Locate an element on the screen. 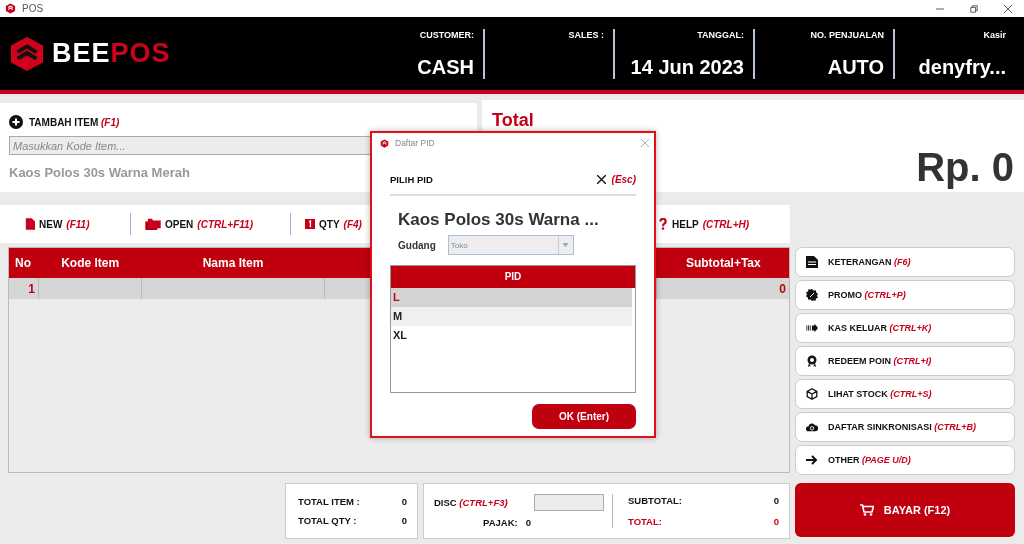 This screenshot has height=544, width=1024. toolbar-button: OPEN (CTRL+F11) is located at coordinates (199, 224).